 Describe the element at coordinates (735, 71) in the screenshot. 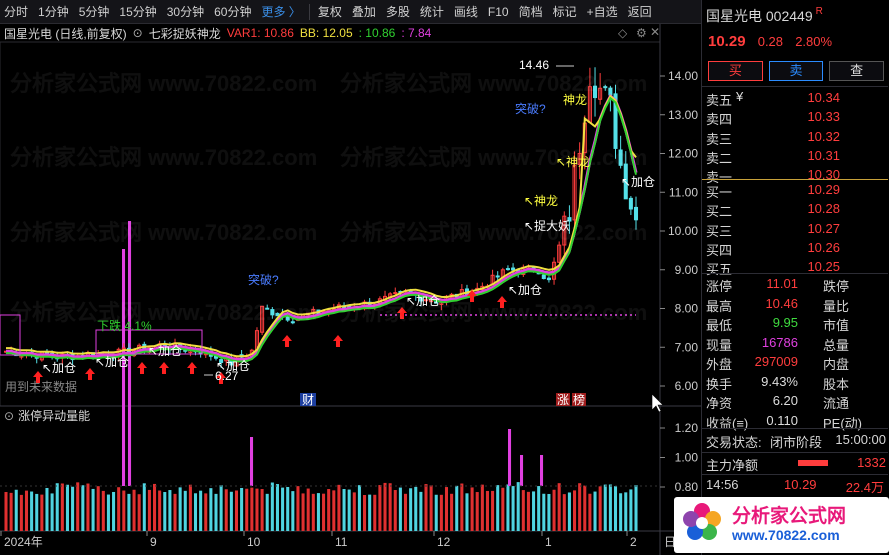

I see `buy-button: 买` at that location.